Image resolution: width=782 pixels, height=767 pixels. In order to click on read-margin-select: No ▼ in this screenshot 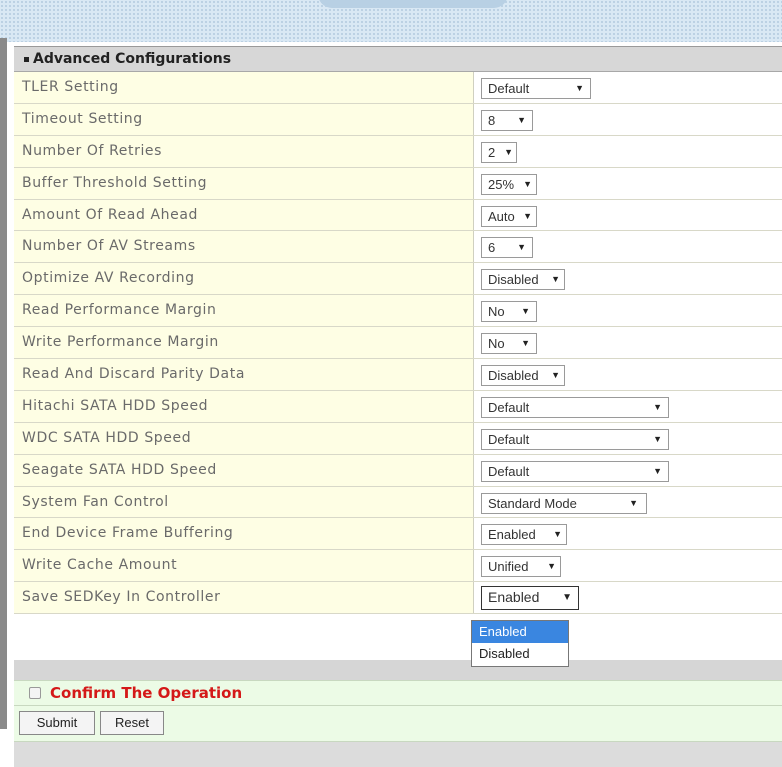, I will do `click(509, 312)`.